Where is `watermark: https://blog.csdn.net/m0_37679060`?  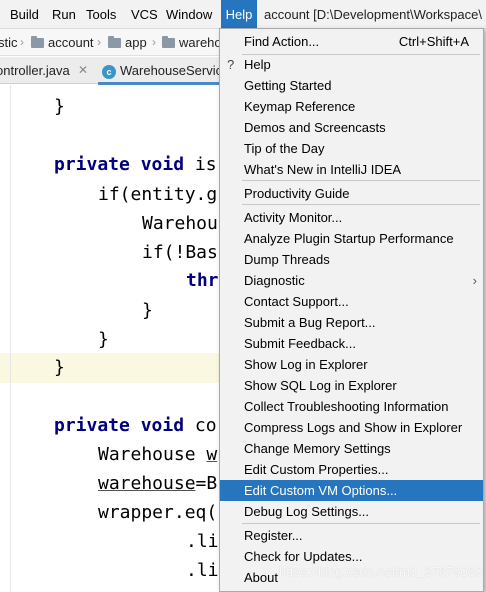
watermark: https://blog.csdn.net/m0_37679060 is located at coordinates (381, 571).